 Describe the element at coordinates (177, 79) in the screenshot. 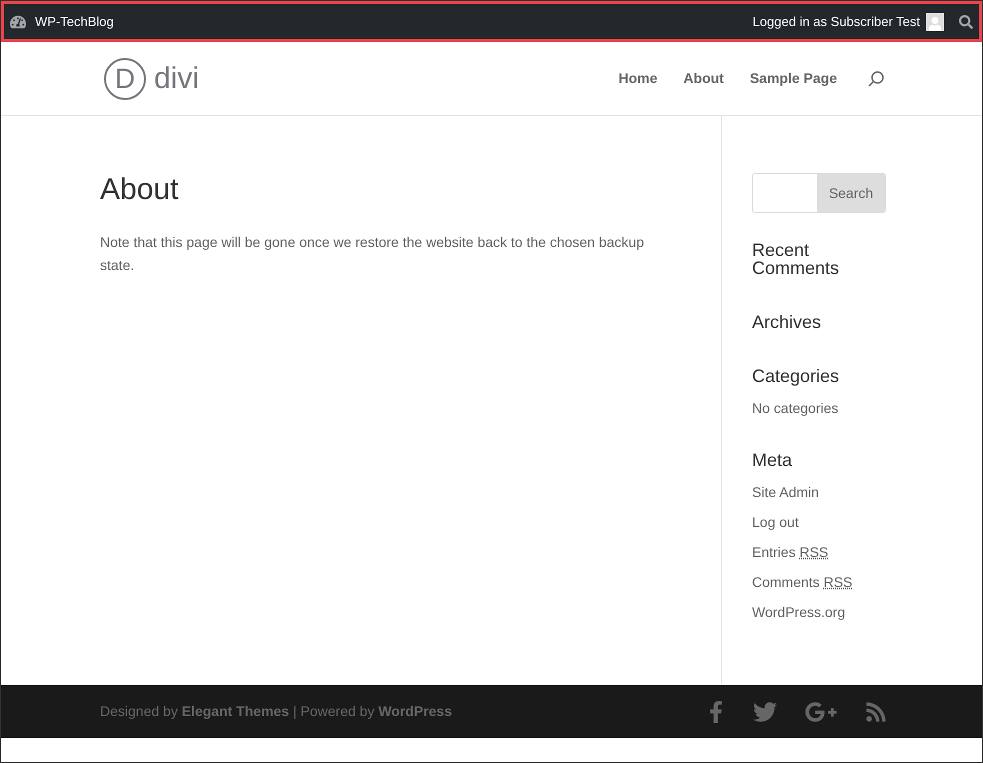

I see `logo-text: divi` at that location.